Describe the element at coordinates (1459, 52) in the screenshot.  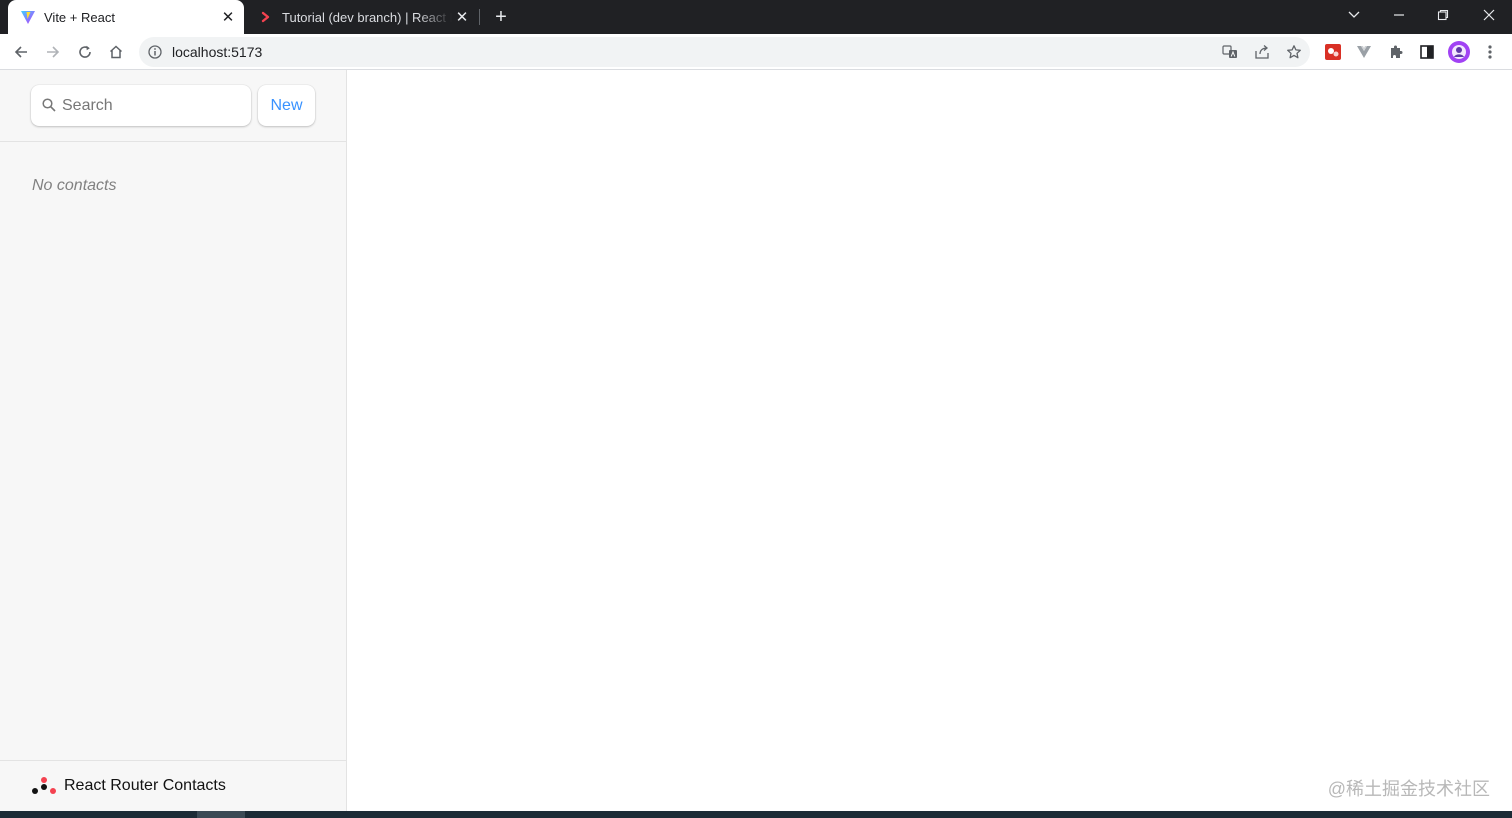
I see `profile-avatar` at that location.